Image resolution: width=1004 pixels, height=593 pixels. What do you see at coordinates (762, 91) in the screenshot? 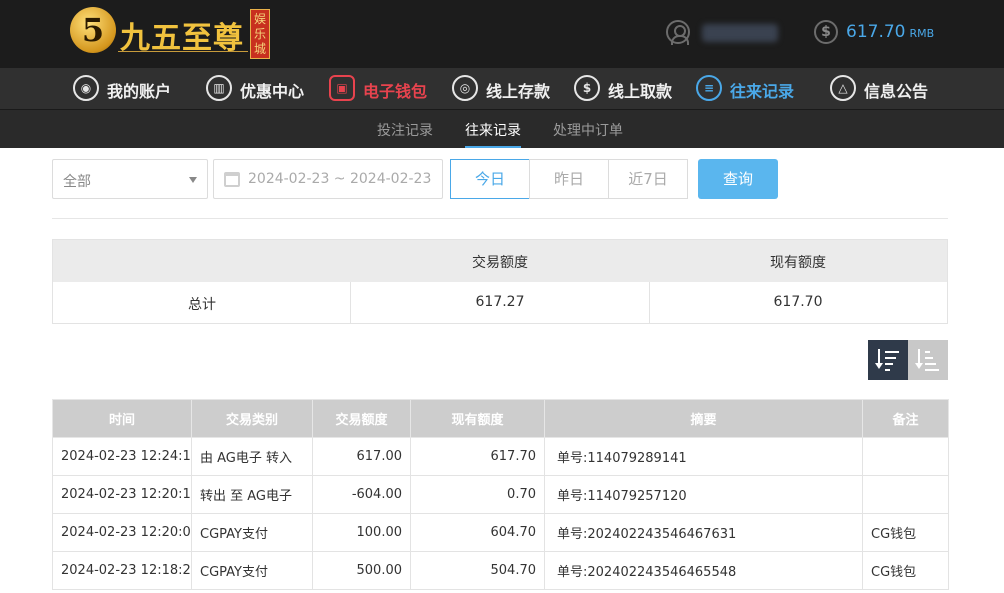
I see `nav-label: 往来记录` at bounding box center [762, 91].